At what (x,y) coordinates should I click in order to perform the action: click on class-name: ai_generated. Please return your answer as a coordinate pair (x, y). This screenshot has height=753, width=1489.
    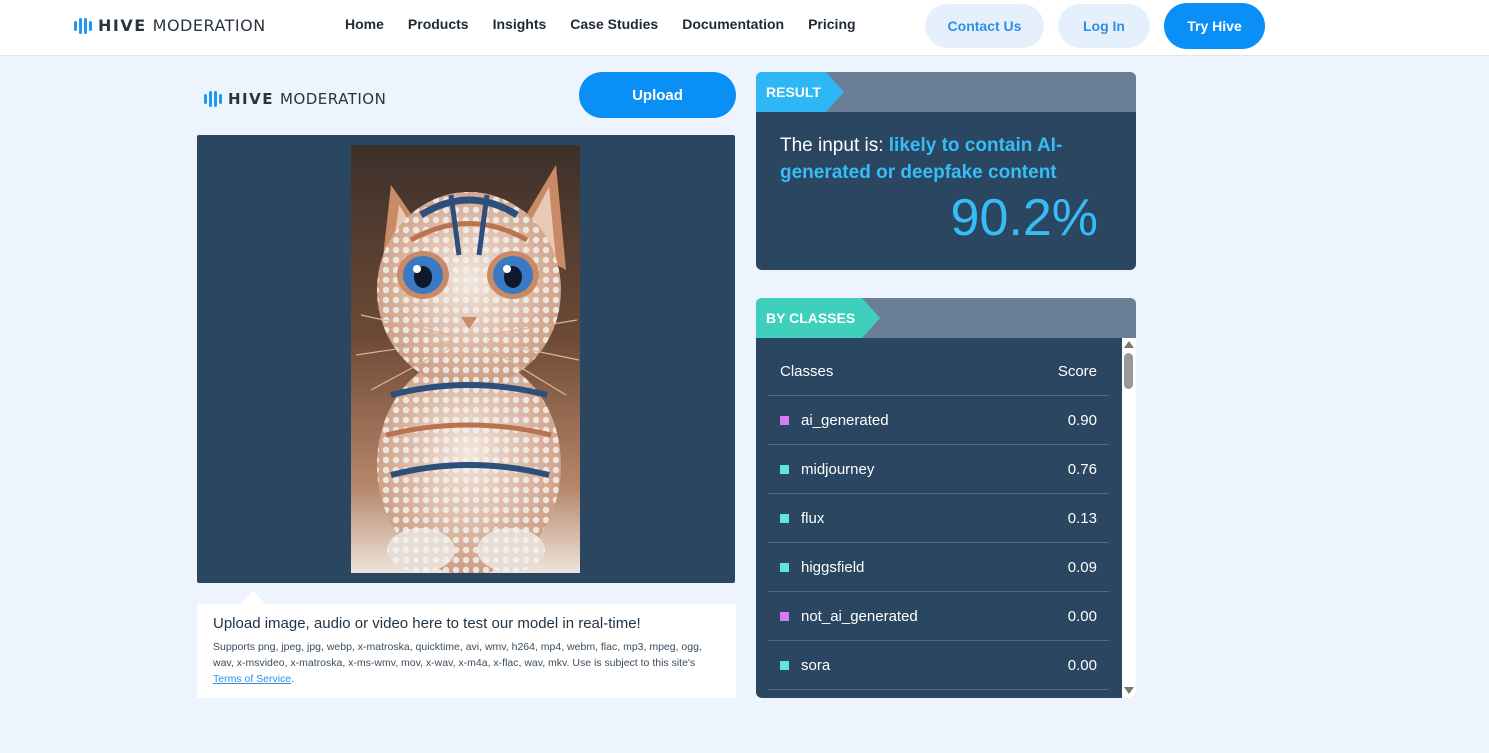
    Looking at the image, I should click on (845, 420).